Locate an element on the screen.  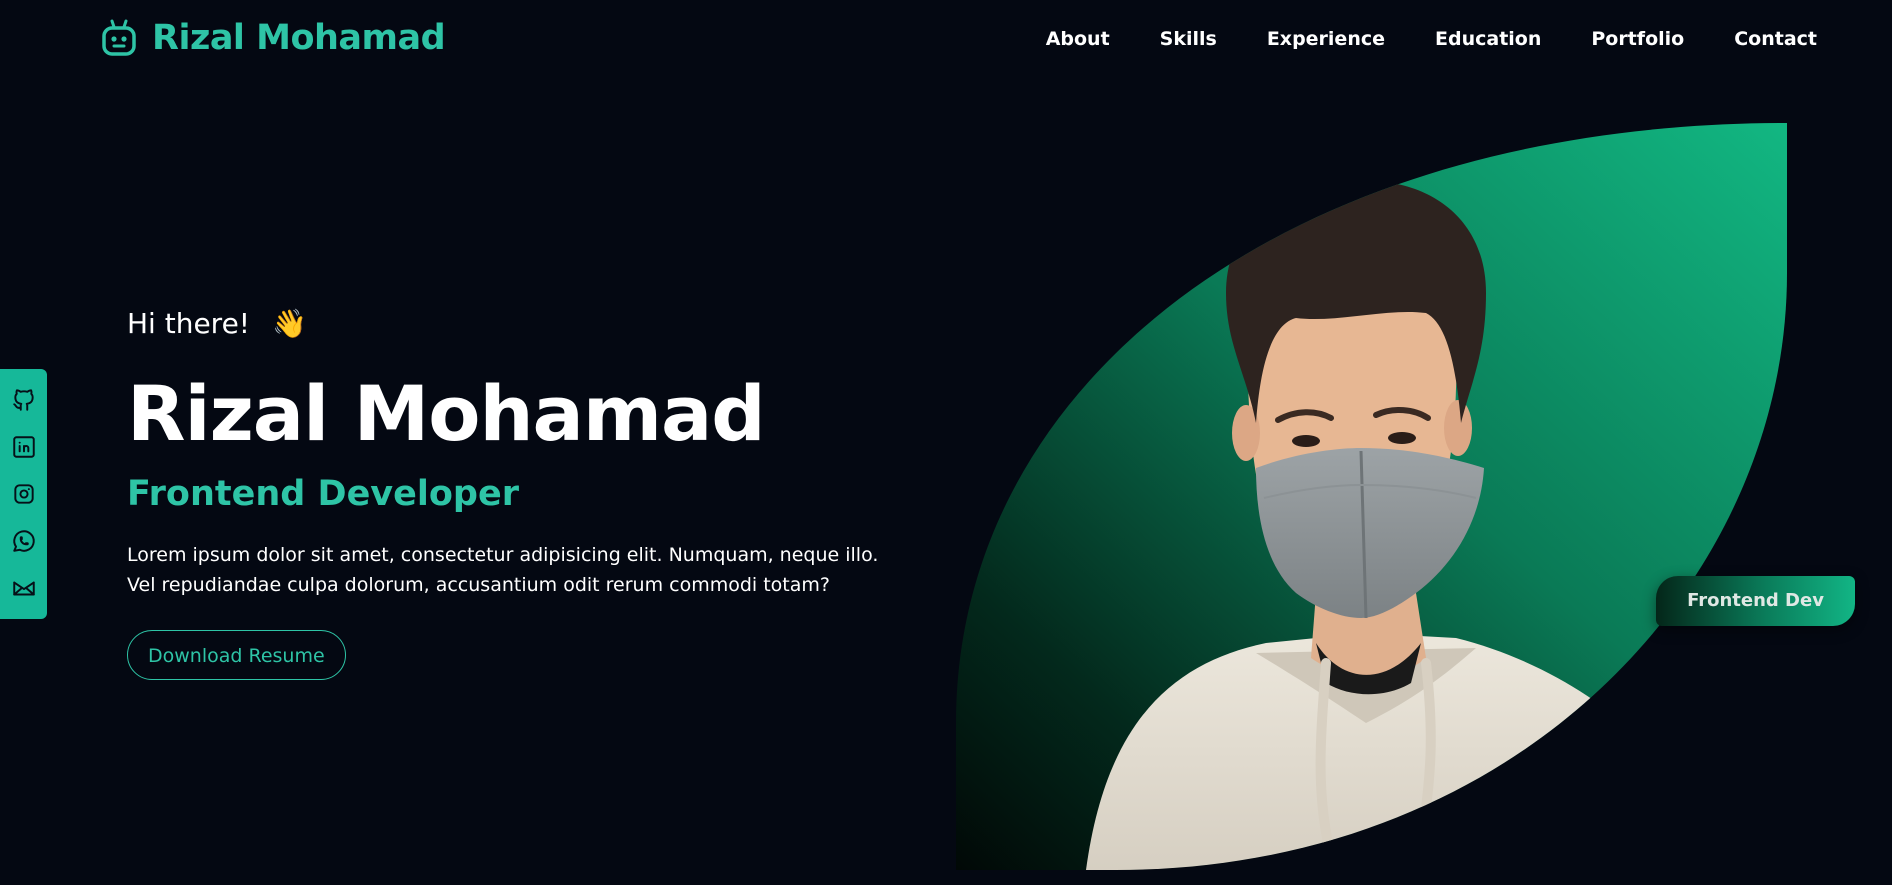
whatsapp-icon is located at coordinates (23, 541).